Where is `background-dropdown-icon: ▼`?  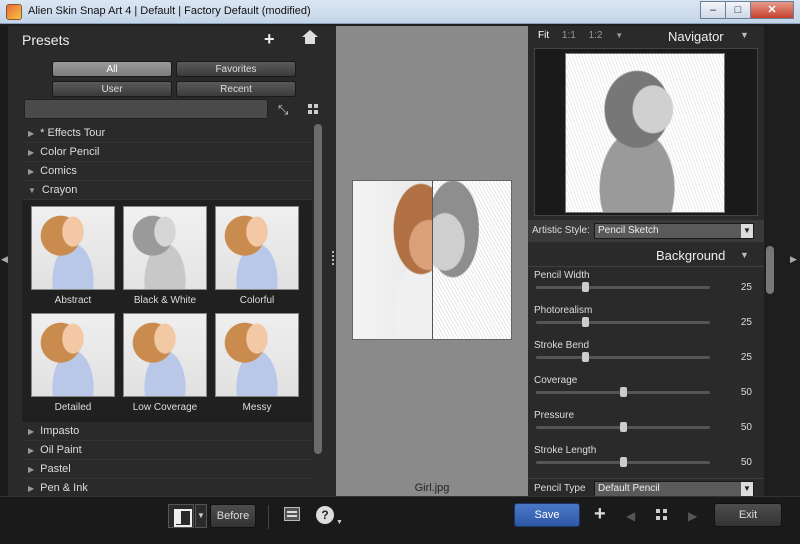 background-dropdown-icon: ▼ is located at coordinates (744, 255).